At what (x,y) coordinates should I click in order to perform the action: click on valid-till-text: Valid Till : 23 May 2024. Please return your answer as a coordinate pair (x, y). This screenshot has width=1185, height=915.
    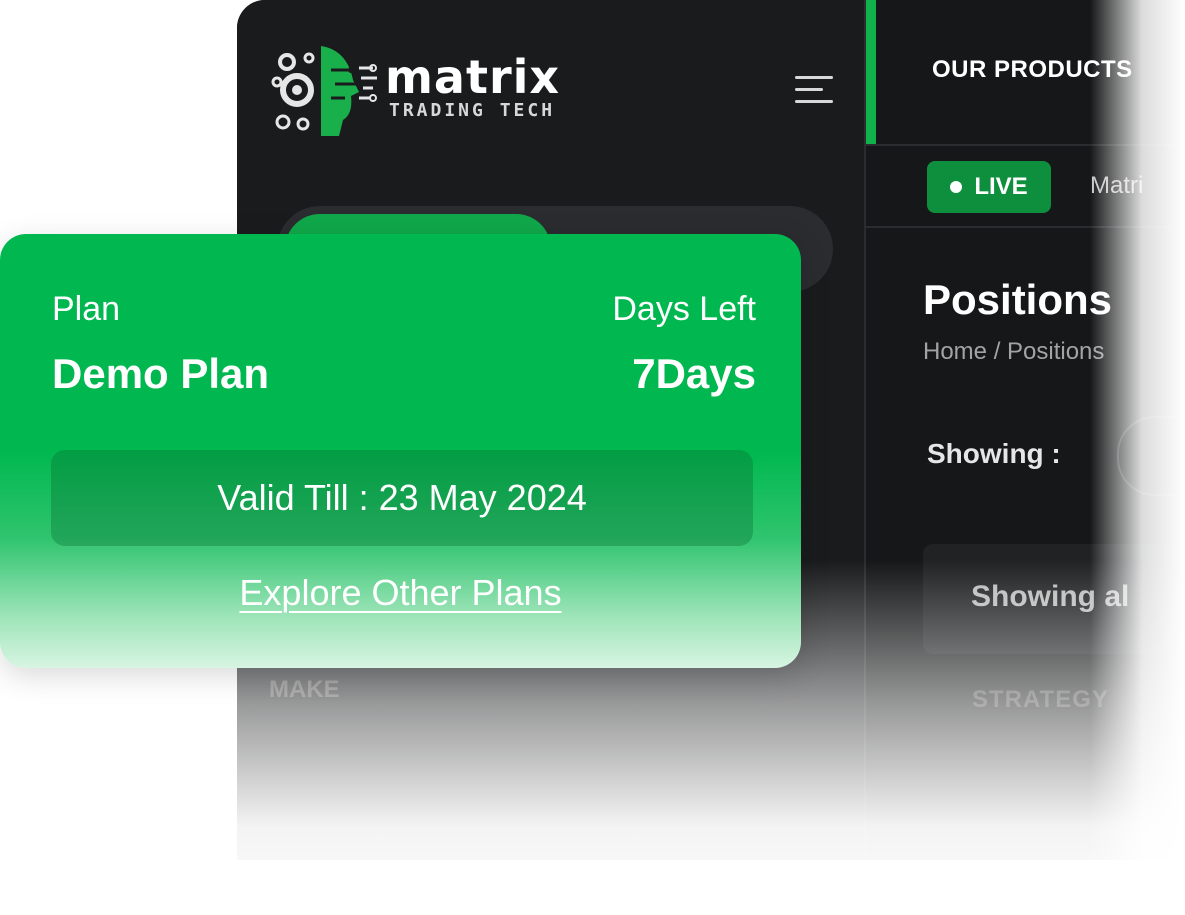
    Looking at the image, I should click on (402, 497).